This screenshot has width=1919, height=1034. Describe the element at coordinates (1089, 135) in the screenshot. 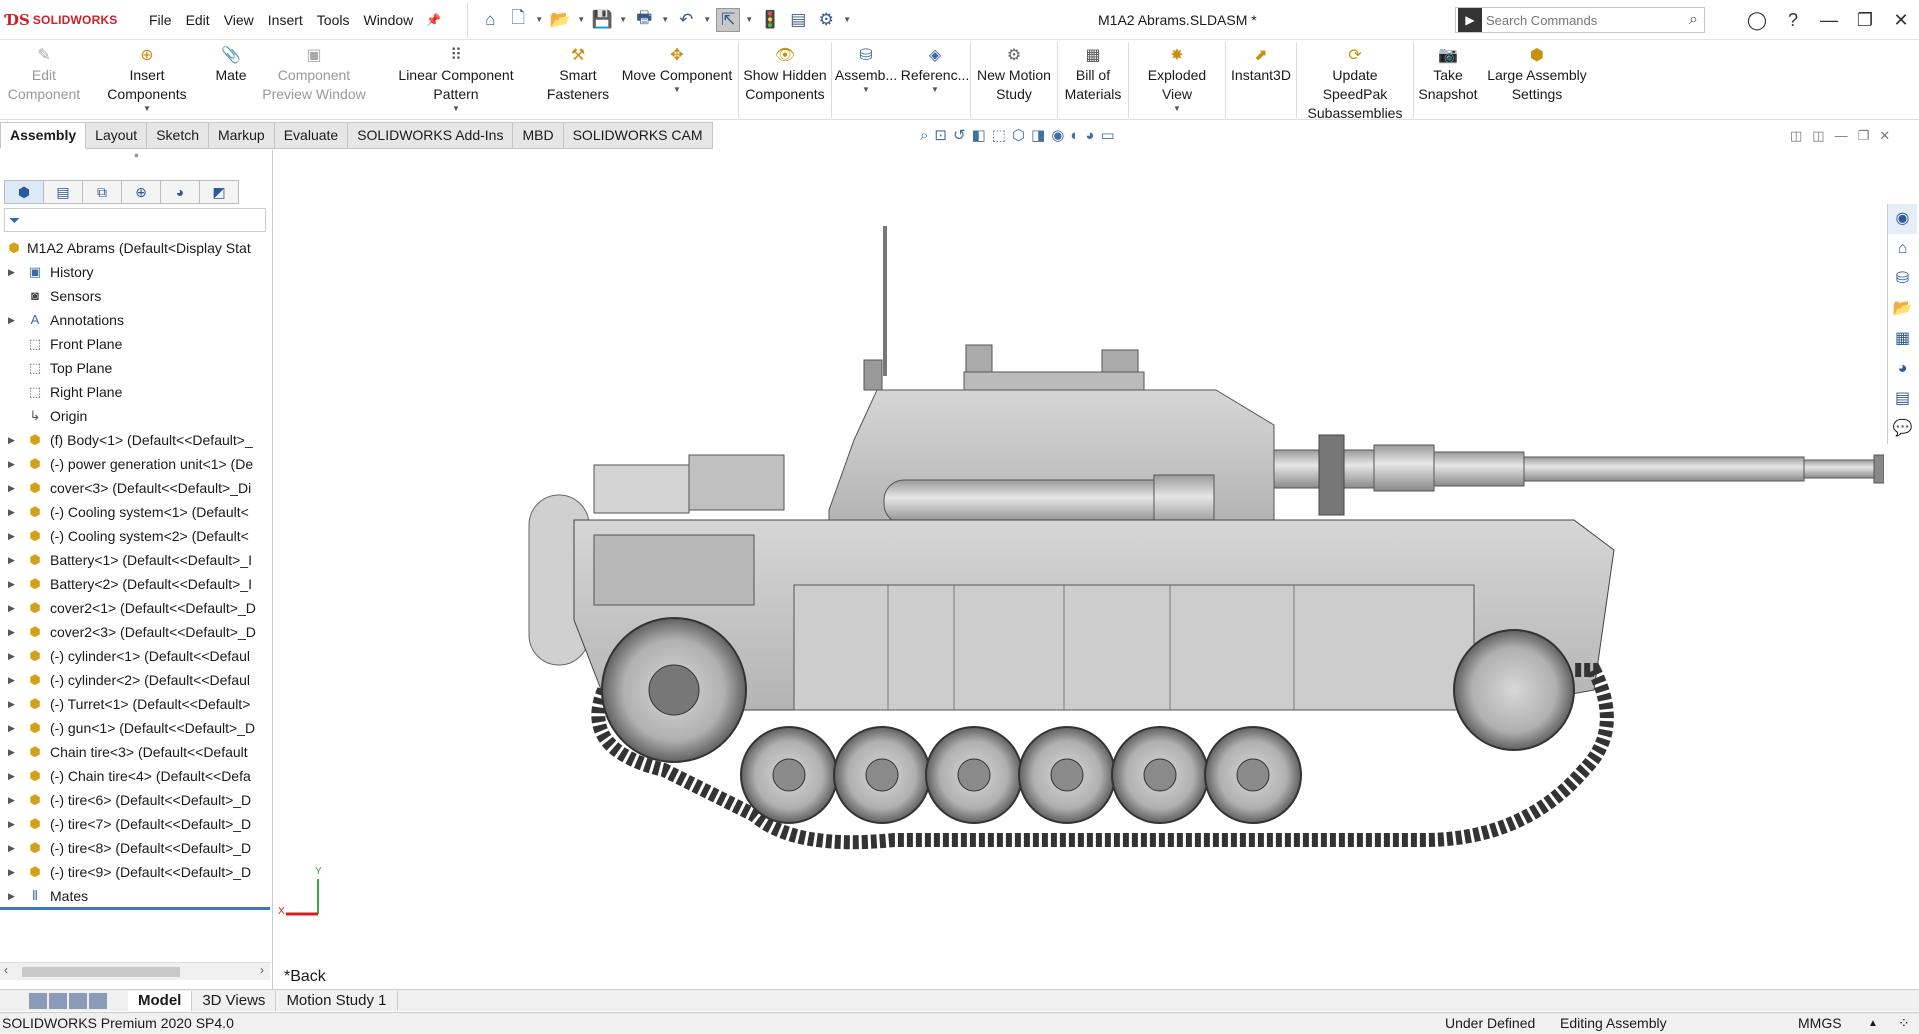

I see `apply-scene-icon: ◕` at that location.